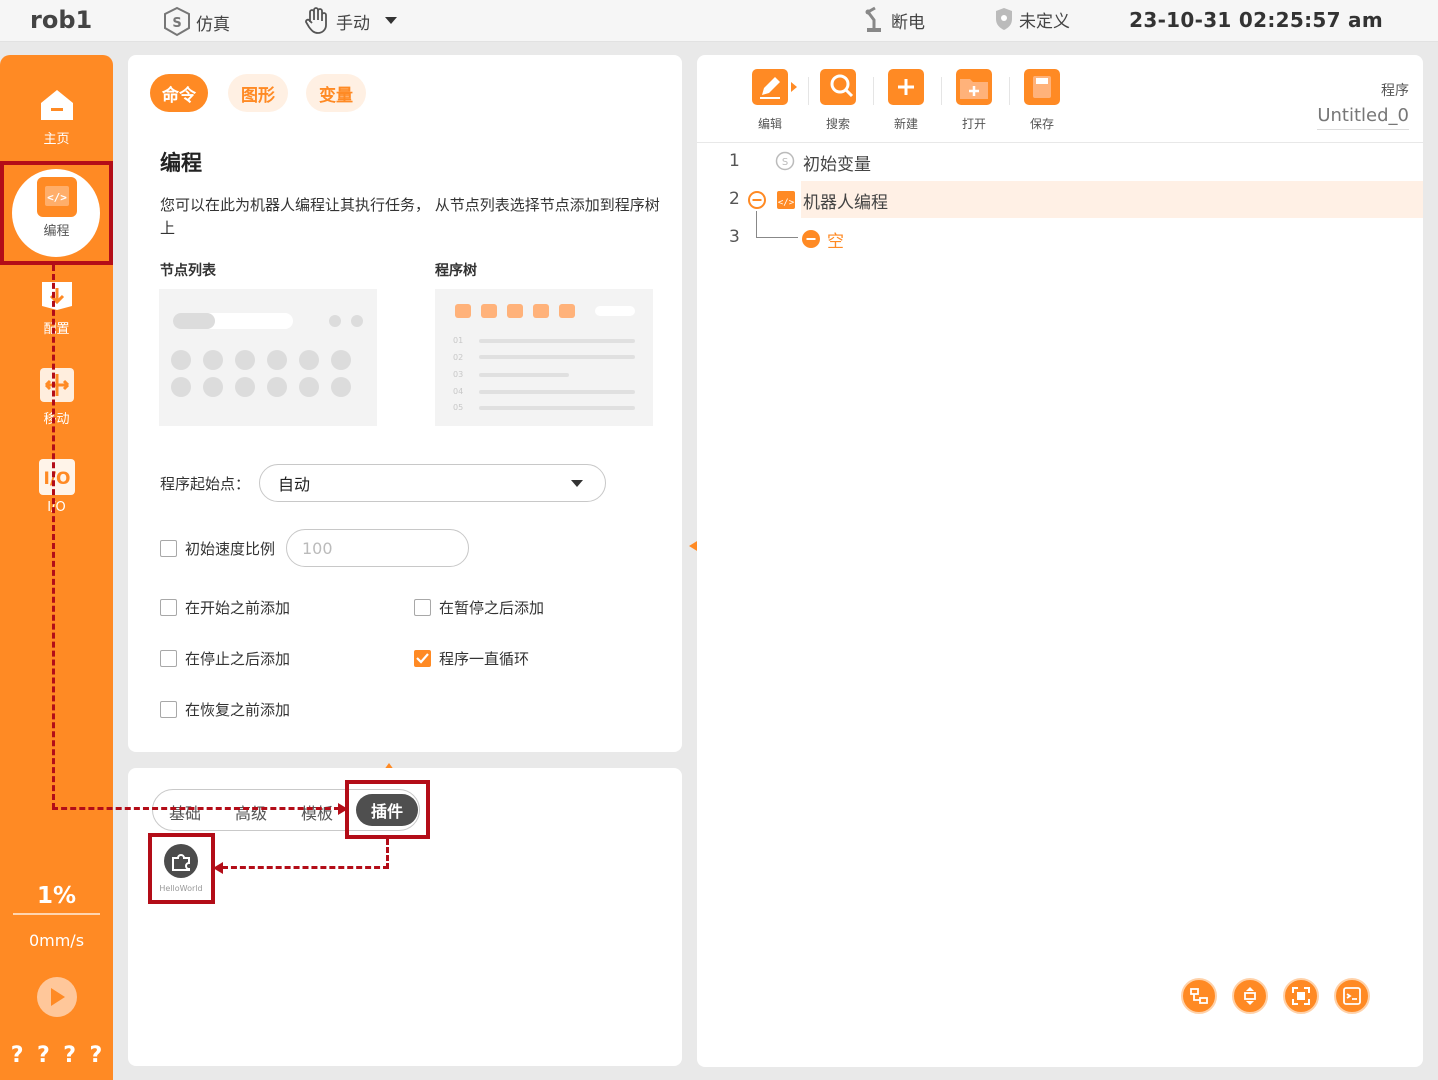 The image size is (1438, 1080). What do you see at coordinates (432, 483) in the screenshot?
I see `start-point-select: 自动` at bounding box center [432, 483].